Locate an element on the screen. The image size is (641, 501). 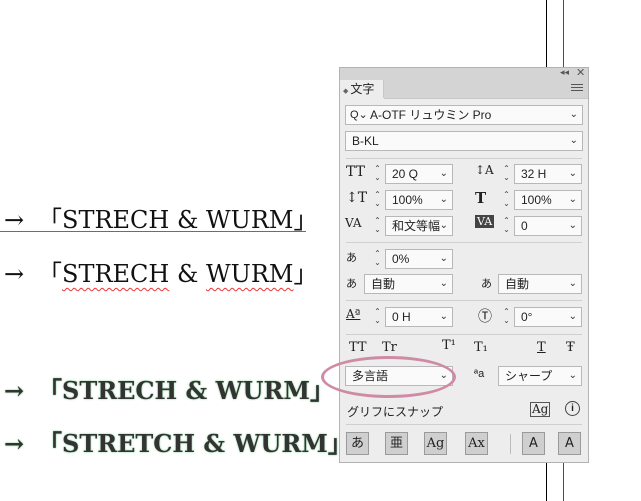
kanji-frame-button: 亜 is located at coordinates (396, 443).